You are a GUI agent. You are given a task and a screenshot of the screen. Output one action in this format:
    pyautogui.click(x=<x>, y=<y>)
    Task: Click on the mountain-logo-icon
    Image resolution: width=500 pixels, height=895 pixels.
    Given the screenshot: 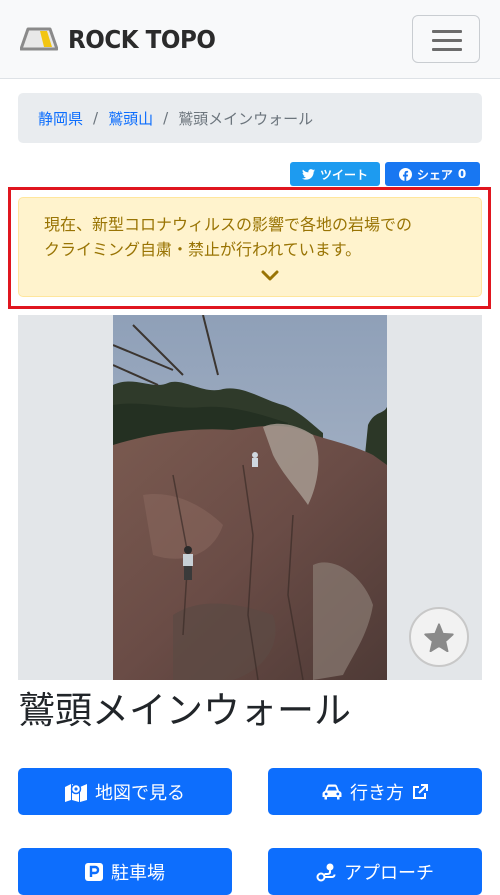 What is the action you would take?
    pyautogui.click(x=39, y=39)
    